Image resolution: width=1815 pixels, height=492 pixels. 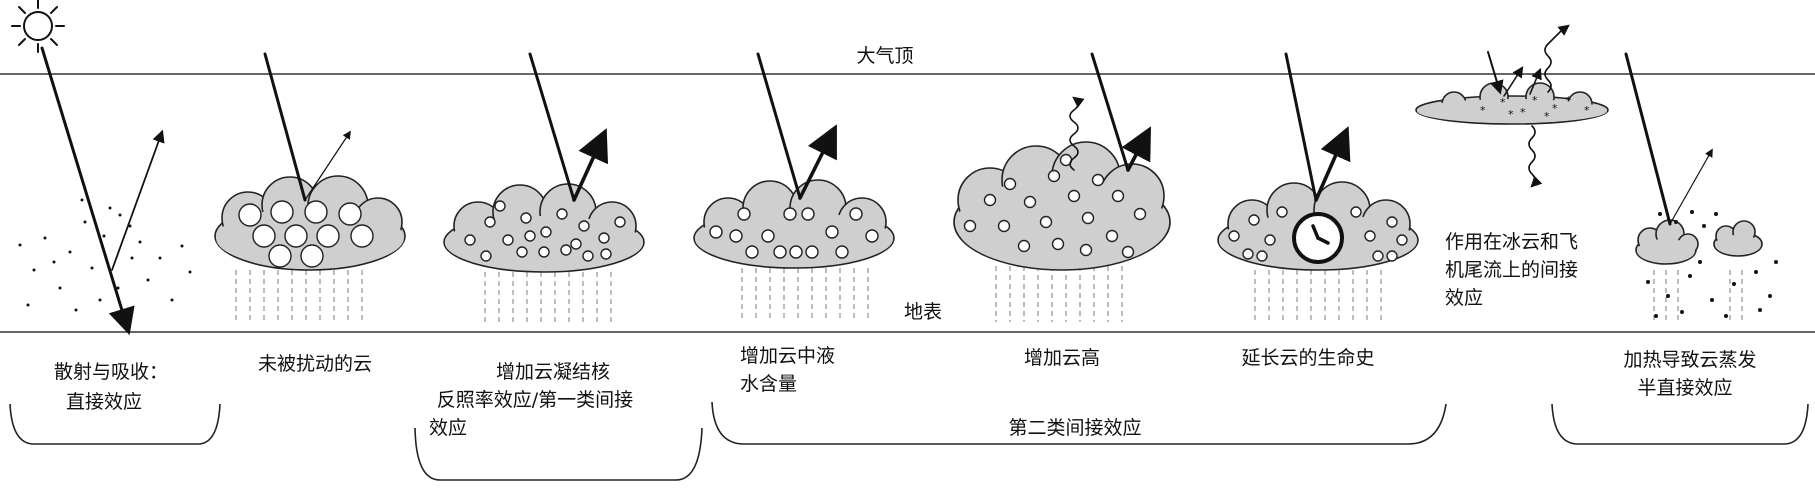 I want to click on panel-label-ccn: 增加云凝结核 反照率效应/第一类间接 效应, so click(x=534, y=400).